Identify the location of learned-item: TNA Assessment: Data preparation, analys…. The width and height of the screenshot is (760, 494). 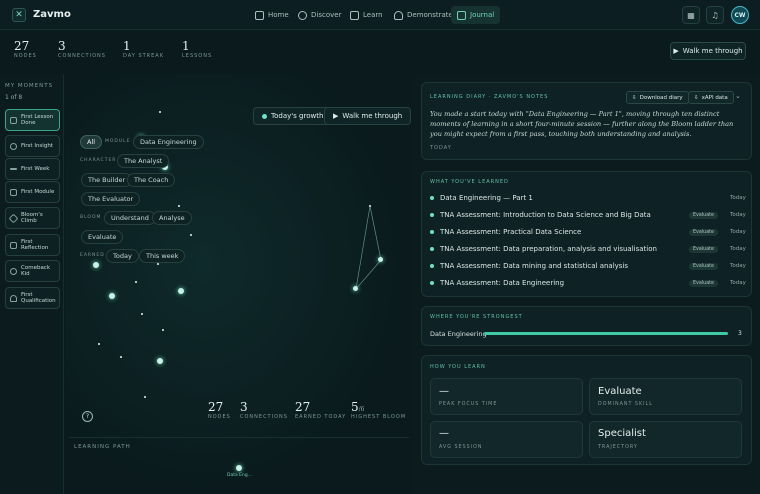
(588, 249).